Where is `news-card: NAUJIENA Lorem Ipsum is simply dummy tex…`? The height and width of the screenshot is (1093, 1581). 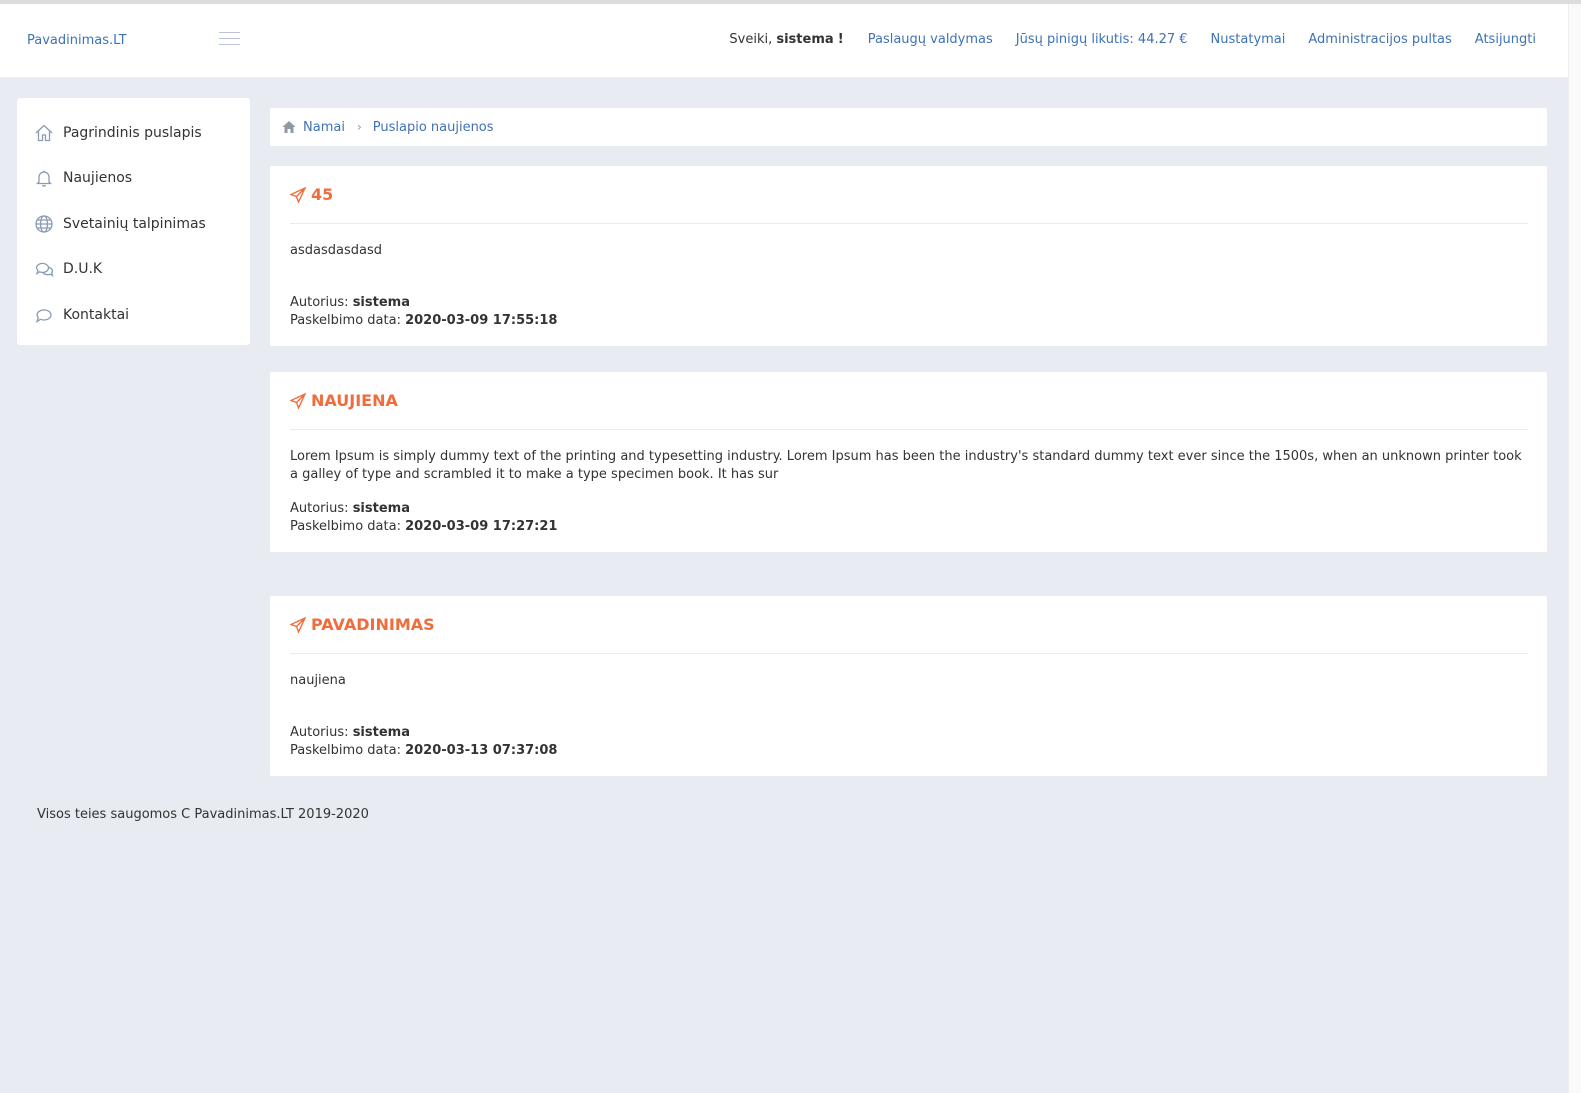 news-card: NAUJIENA Lorem Ipsum is simply dummy tex… is located at coordinates (908, 462).